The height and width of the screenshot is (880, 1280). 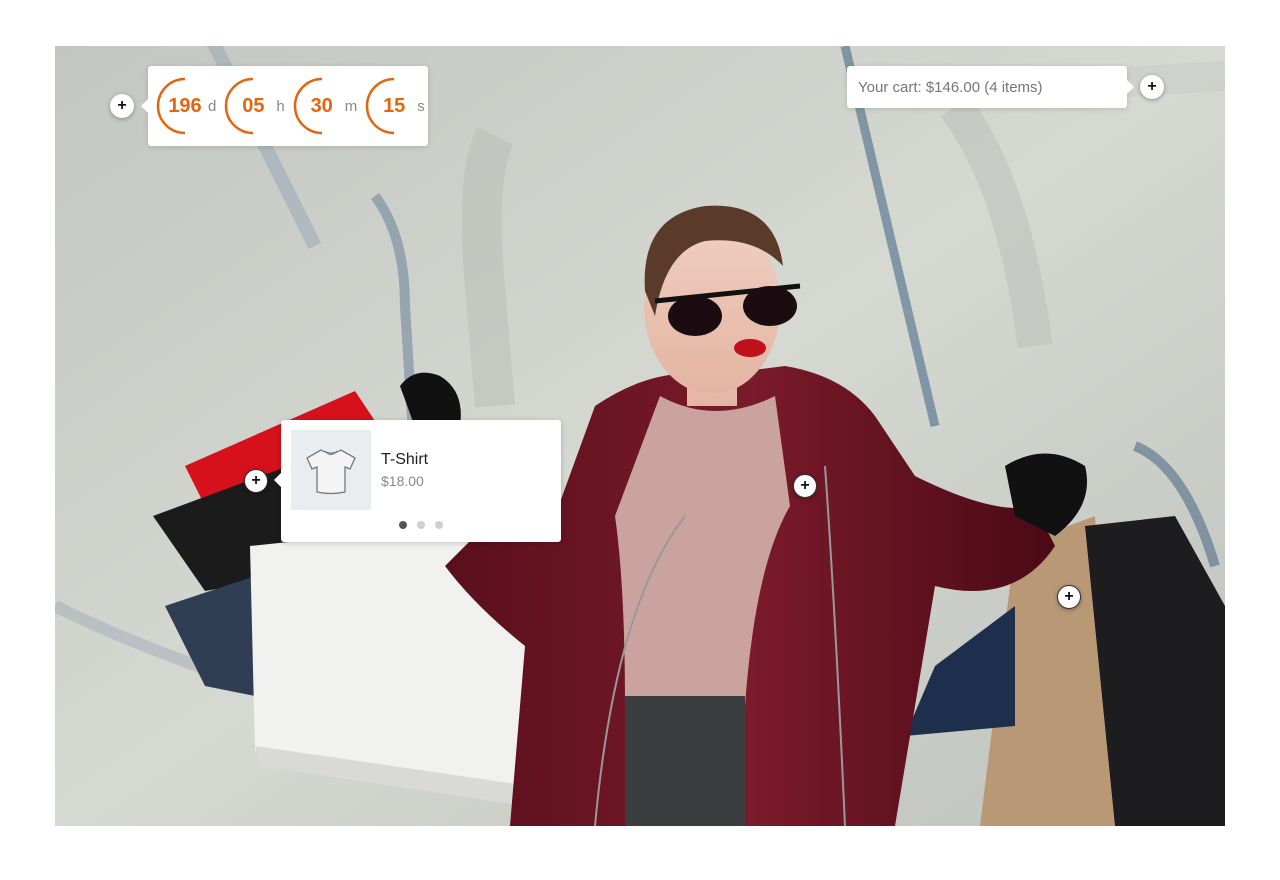 I want to click on coat-hotspot-button: +, so click(x=805, y=486).